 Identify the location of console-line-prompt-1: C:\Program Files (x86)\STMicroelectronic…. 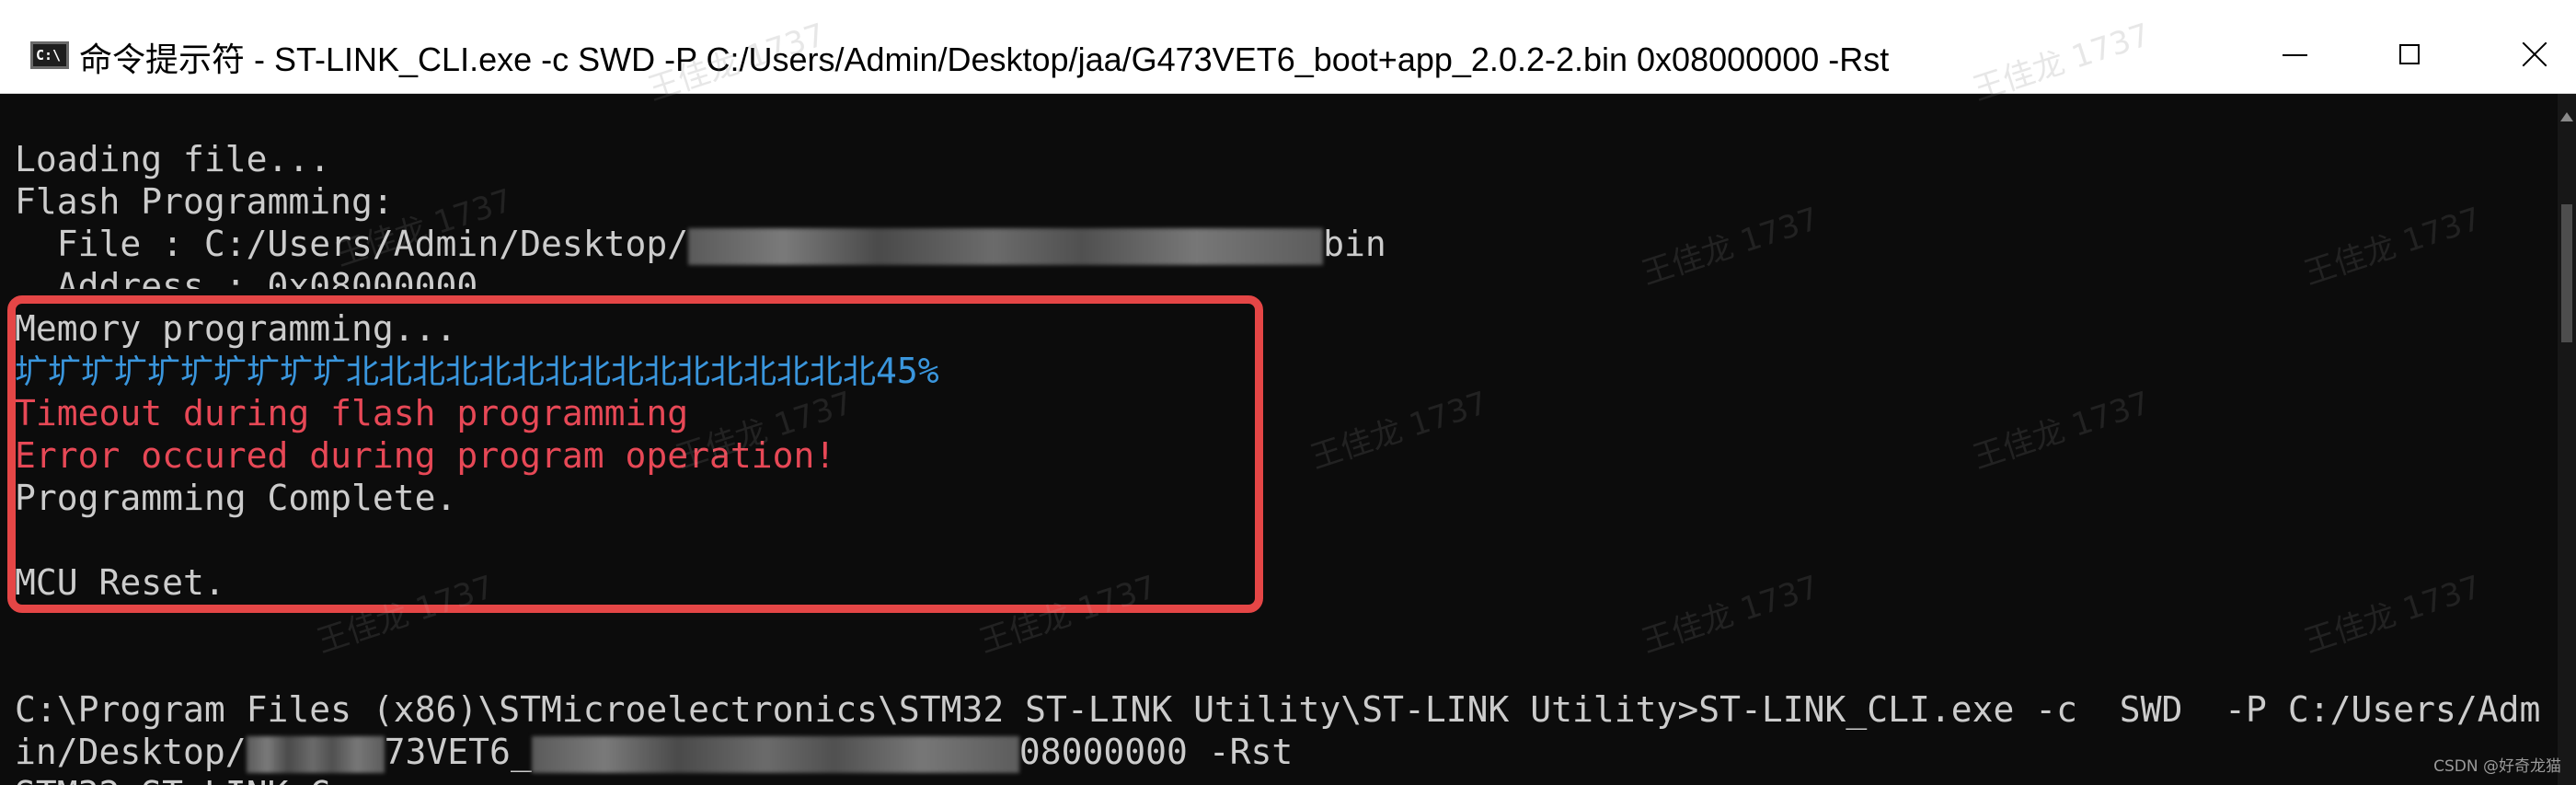
(1278, 709).